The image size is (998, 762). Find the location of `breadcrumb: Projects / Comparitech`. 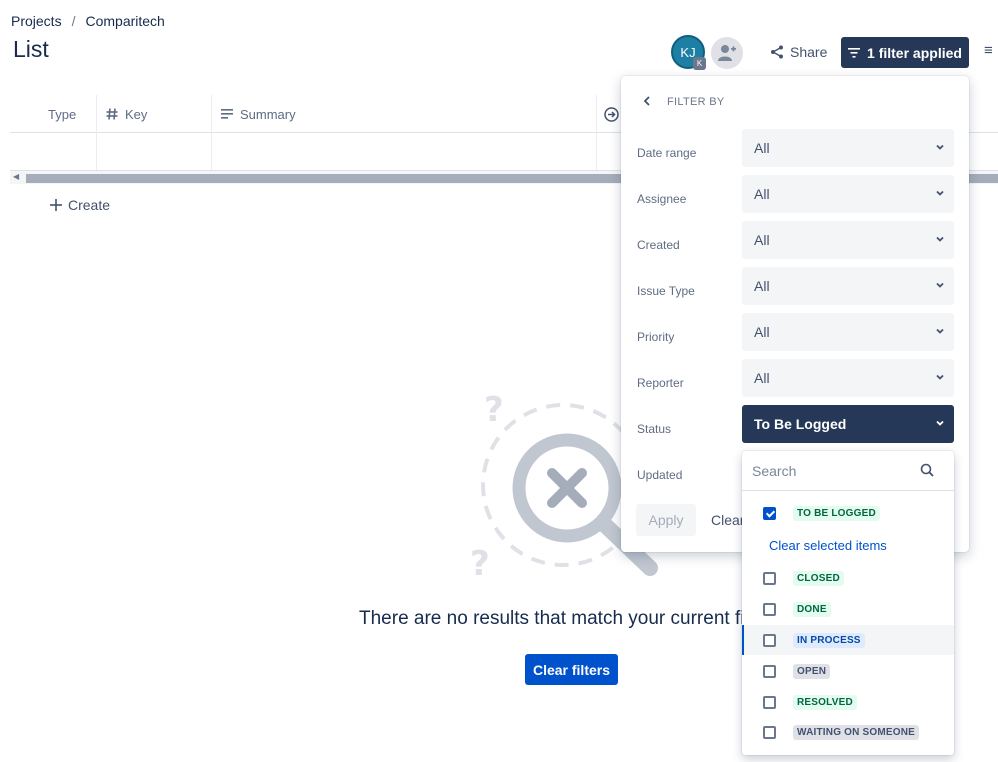

breadcrumb: Projects / Comparitech is located at coordinates (88, 21).